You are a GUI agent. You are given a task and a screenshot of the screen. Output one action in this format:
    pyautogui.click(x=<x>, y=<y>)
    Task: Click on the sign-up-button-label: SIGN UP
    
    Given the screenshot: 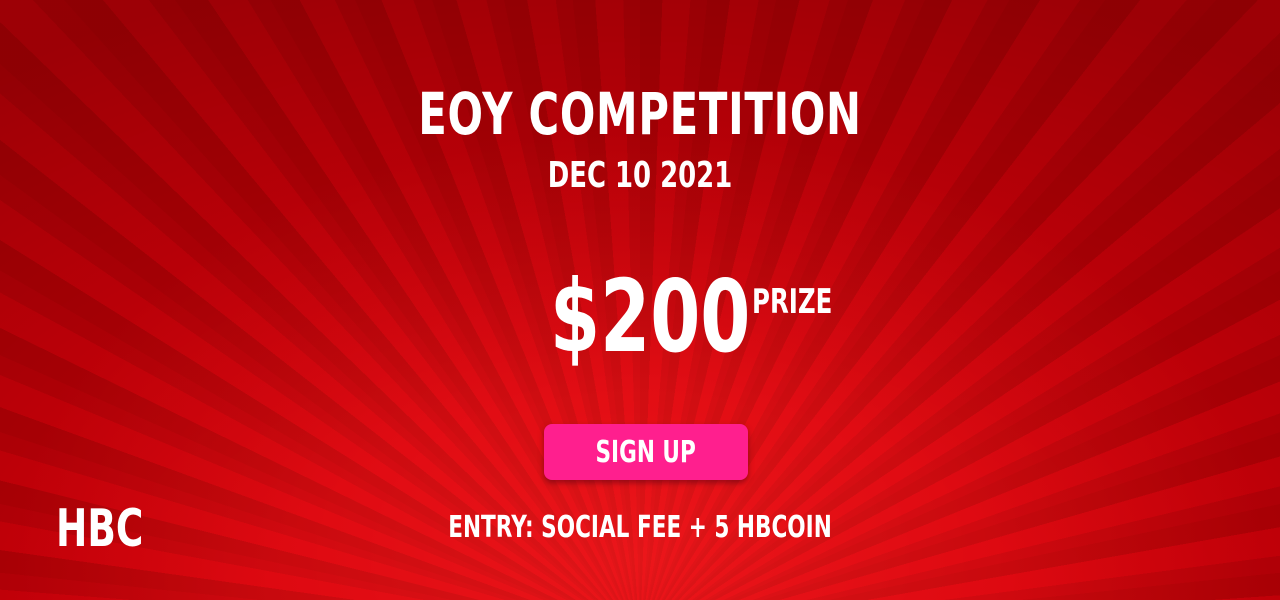 What is the action you would take?
    pyautogui.click(x=646, y=452)
    